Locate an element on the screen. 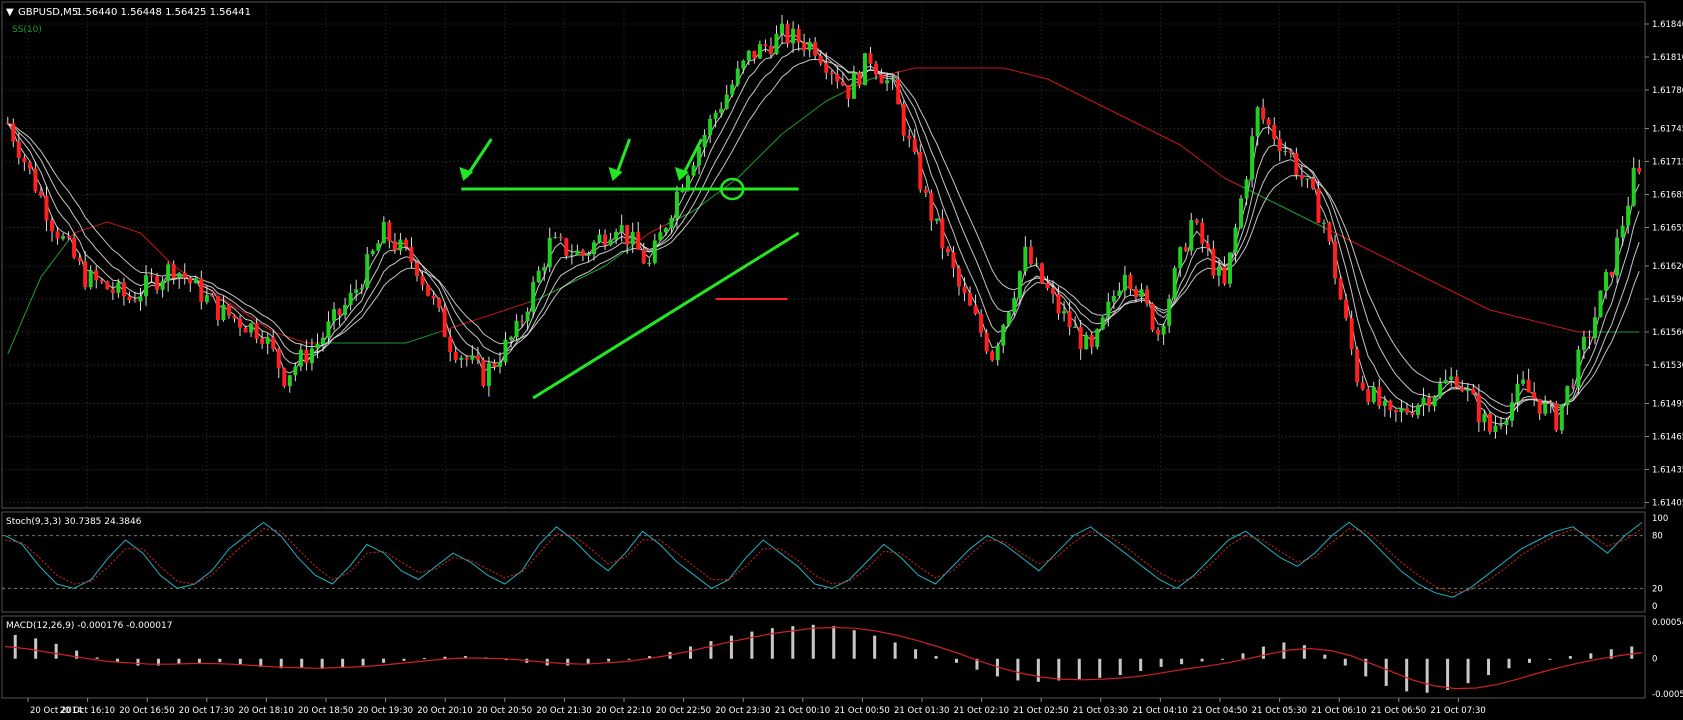 This screenshot has height=720, width=1683. stochastic-label: Stoch(9,3,3) 30.7385 24.3846 is located at coordinates (74, 522).